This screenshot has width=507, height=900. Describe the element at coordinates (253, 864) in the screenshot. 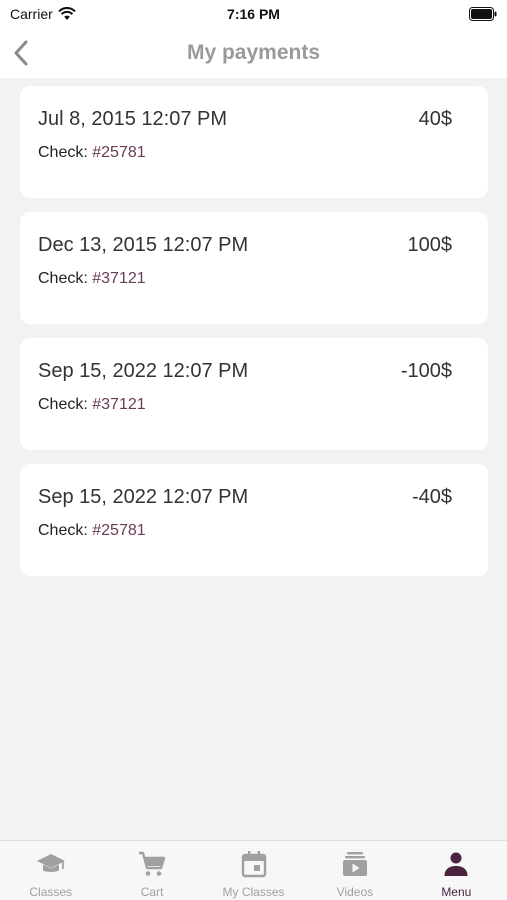

I see `calendar-icon` at that location.